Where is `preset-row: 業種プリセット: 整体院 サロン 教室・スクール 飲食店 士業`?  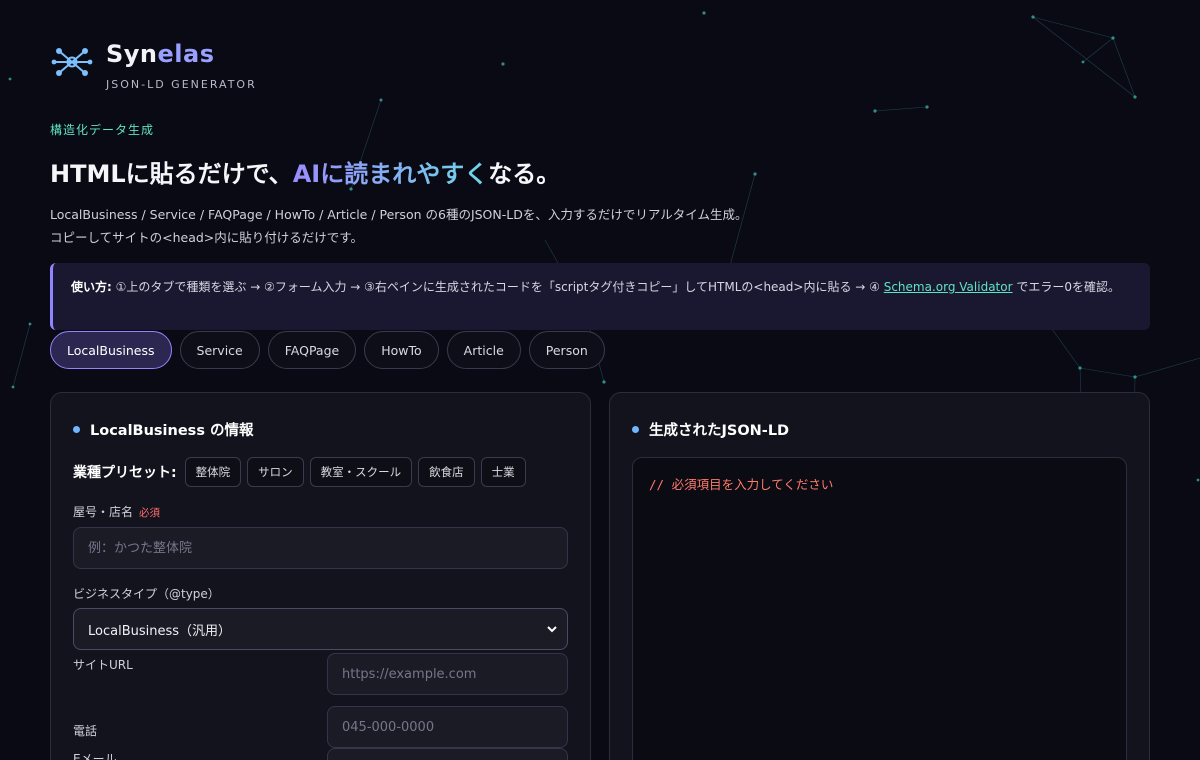 preset-row: 業種プリセット: 整体院 サロン 教室・スクール 飲食店 士業 is located at coordinates (299, 472).